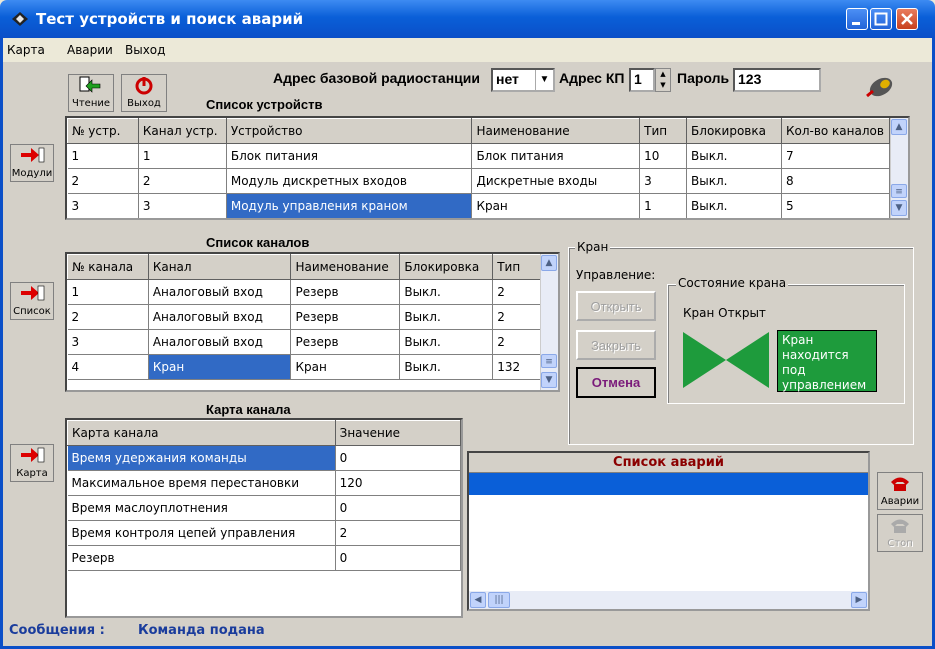 This screenshot has height=649, width=935. I want to click on scroll-left-icon: ◀, so click(478, 600).